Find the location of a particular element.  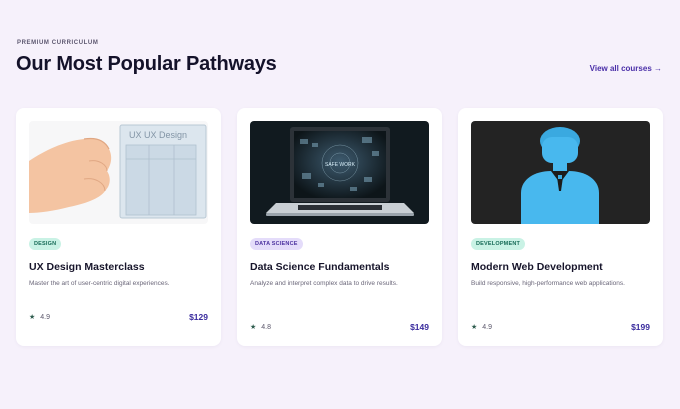

page-title: Our Most Popular Pathways is located at coordinates (146, 64).